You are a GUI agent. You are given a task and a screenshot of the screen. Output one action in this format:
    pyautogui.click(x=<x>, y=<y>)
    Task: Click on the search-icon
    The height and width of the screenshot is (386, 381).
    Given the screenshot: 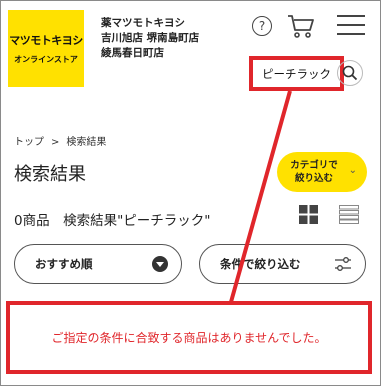 What is the action you would take?
    pyautogui.click(x=350, y=73)
    